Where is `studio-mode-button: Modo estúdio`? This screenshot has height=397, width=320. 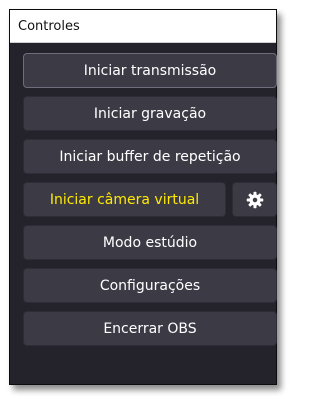
studio-mode-button: Modo estúdio is located at coordinates (150, 242).